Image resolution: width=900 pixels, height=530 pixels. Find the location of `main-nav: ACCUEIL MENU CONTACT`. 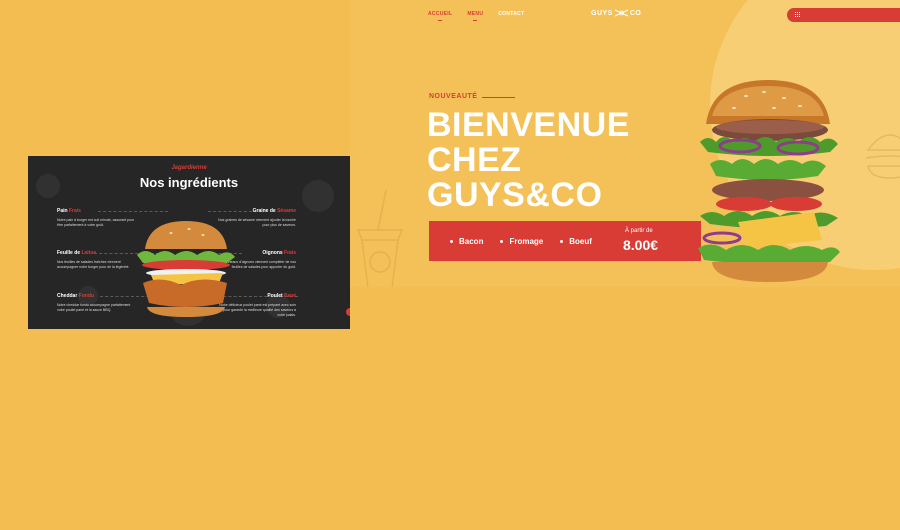

main-nav: ACCUEIL MENU CONTACT is located at coordinates (483, 16).